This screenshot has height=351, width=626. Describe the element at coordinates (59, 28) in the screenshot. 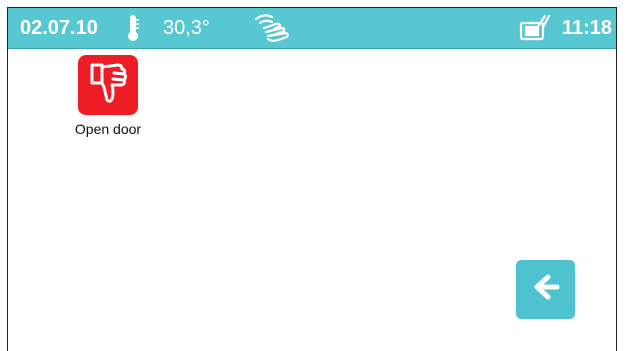

I see `status-date: 02.07.10` at that location.